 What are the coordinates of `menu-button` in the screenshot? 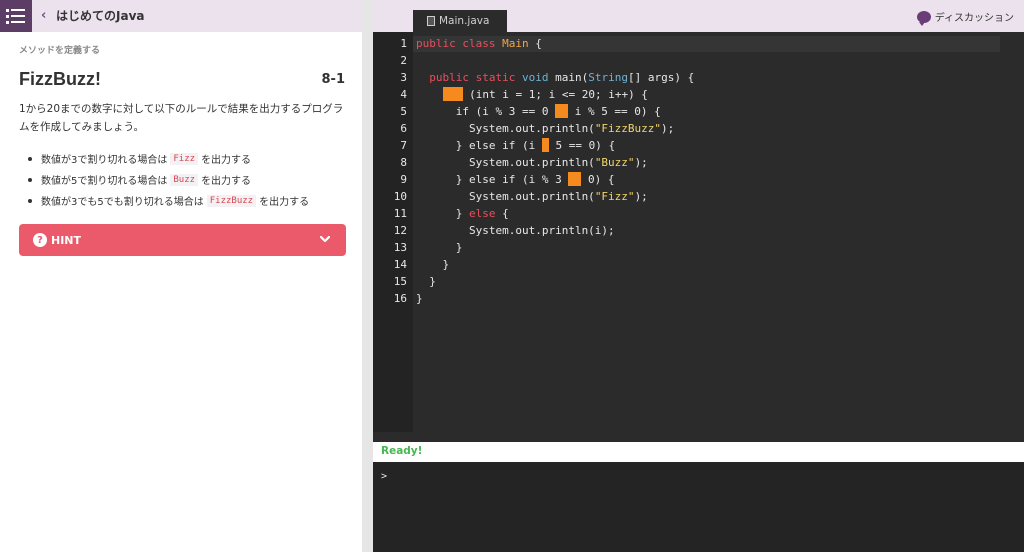 It's located at (16, 16).